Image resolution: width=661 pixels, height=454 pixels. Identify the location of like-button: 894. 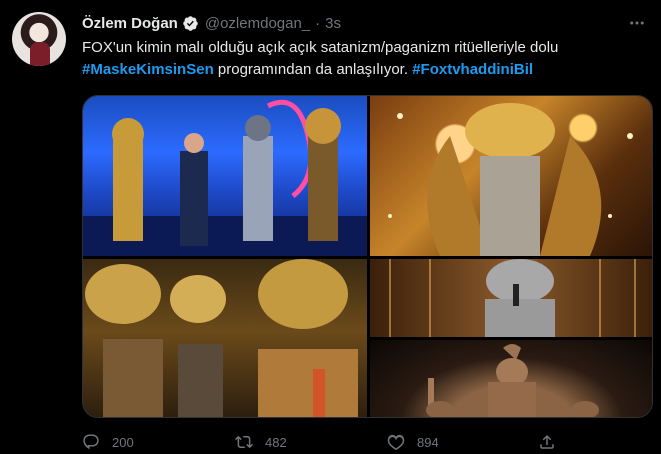
(413, 442).